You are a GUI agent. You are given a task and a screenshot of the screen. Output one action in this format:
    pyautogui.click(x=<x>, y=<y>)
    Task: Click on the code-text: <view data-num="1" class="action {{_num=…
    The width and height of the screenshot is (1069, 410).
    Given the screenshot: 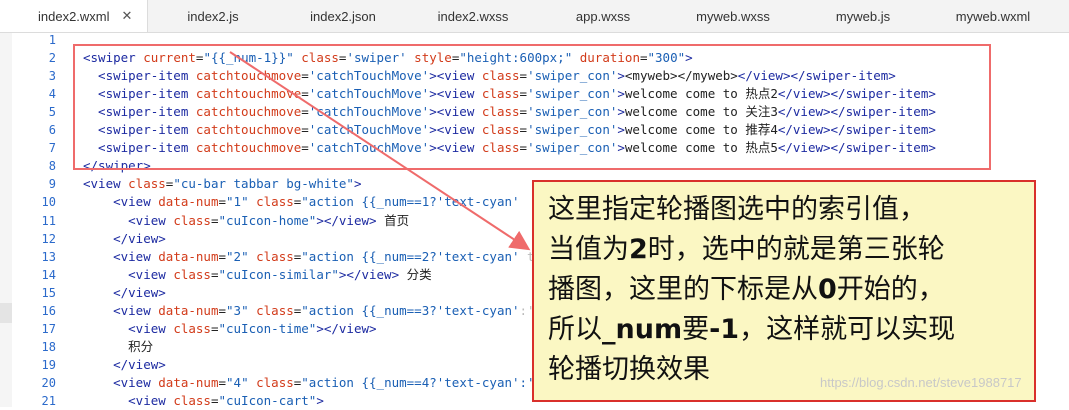 What is the action you would take?
    pyautogui.click(x=301, y=202)
    